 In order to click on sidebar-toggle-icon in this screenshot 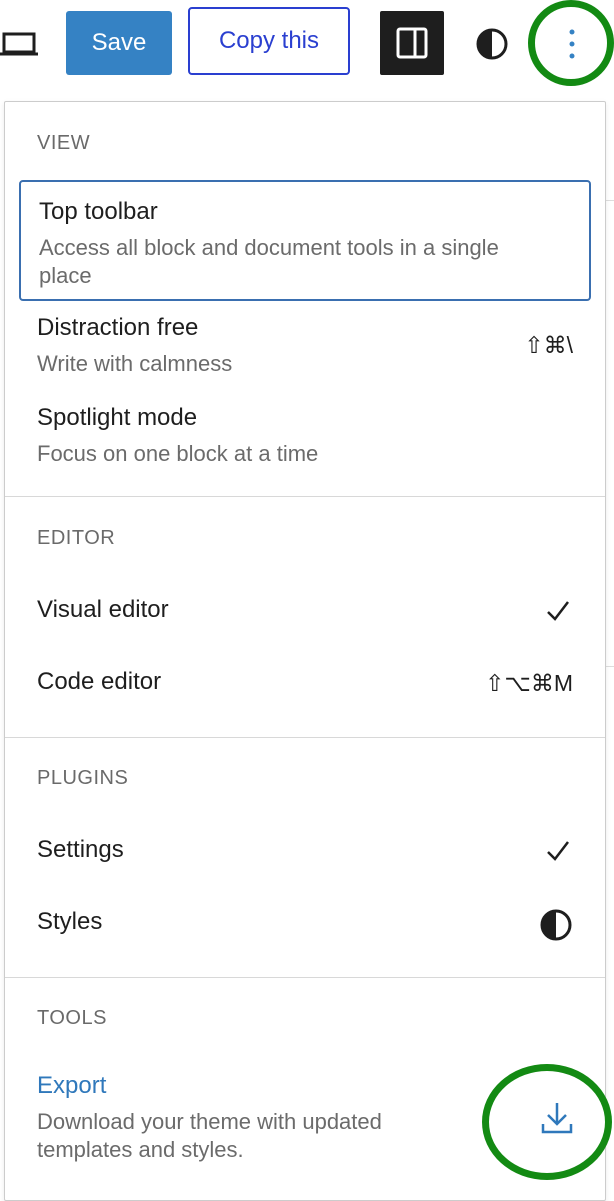, I will do `click(412, 43)`.